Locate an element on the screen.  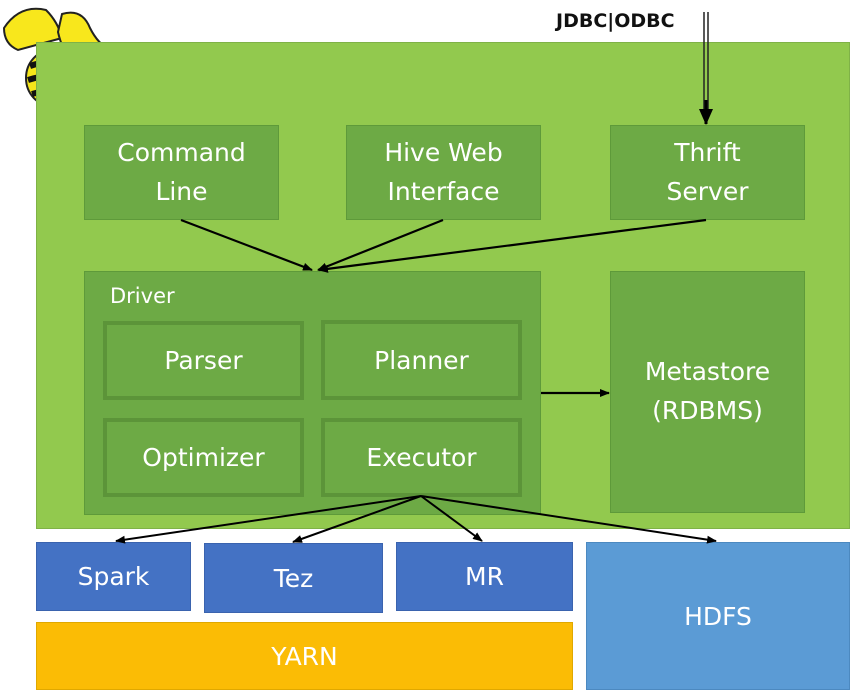
executor-label: Executor is located at coordinates (421, 457).